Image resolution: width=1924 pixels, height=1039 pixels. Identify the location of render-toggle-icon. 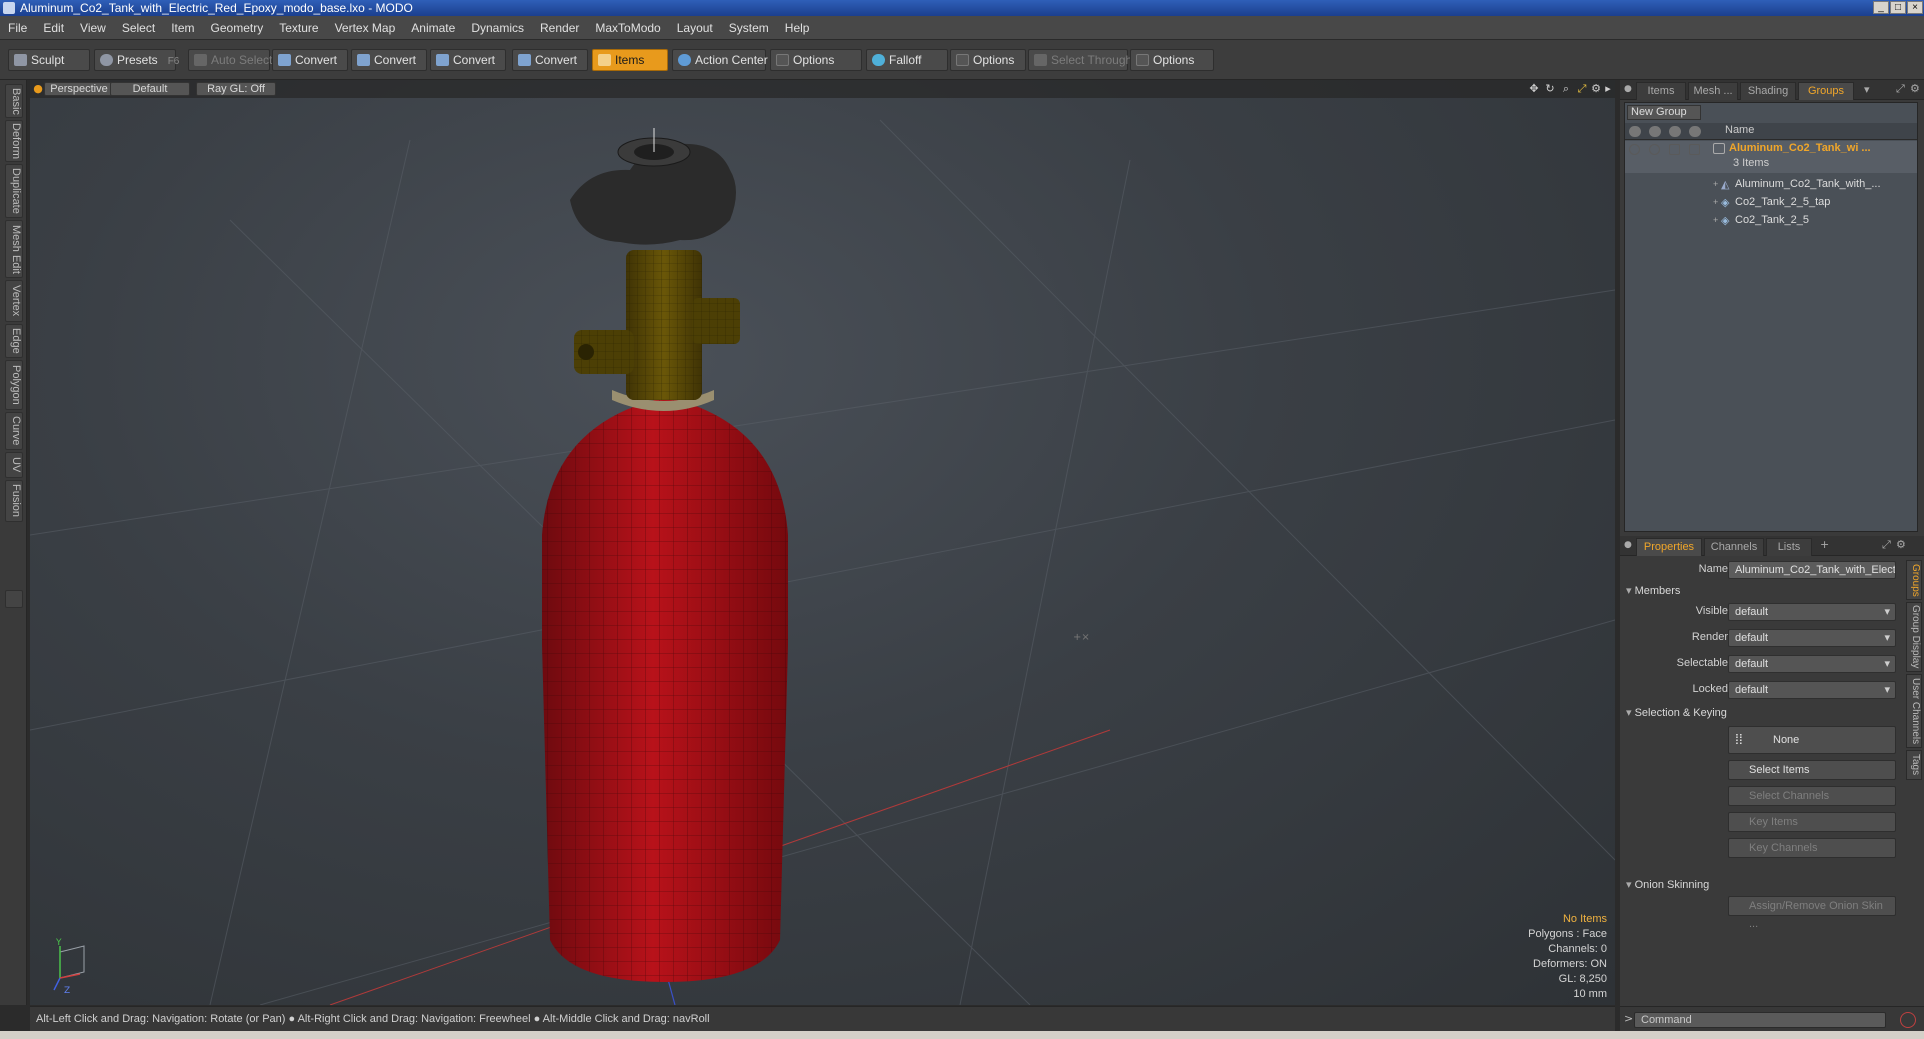
(1654, 149).